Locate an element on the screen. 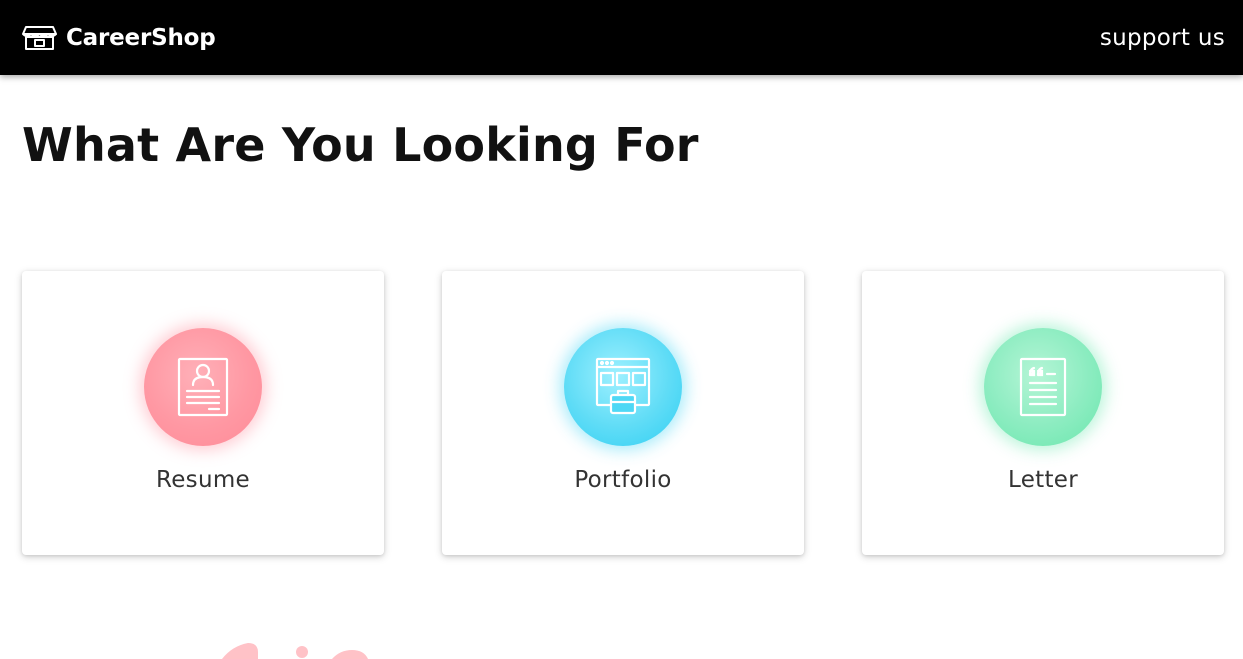 This screenshot has height=659, width=1243. letter-icon-circle is located at coordinates (1043, 387).